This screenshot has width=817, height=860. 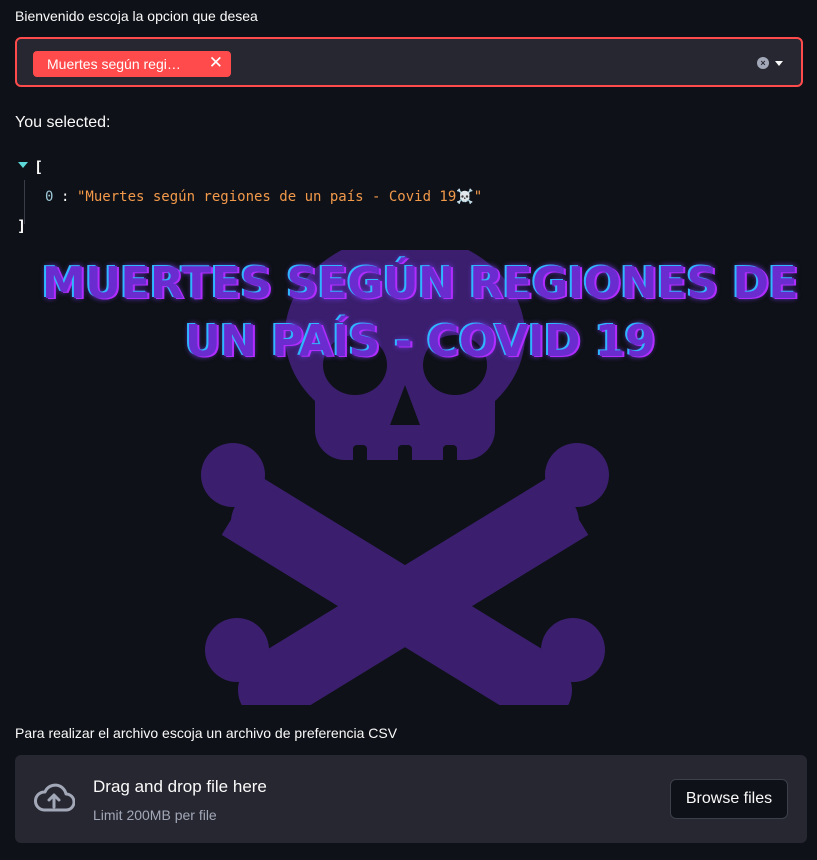 I want to click on drop-title: Drag and drop file here, so click(x=180, y=786).